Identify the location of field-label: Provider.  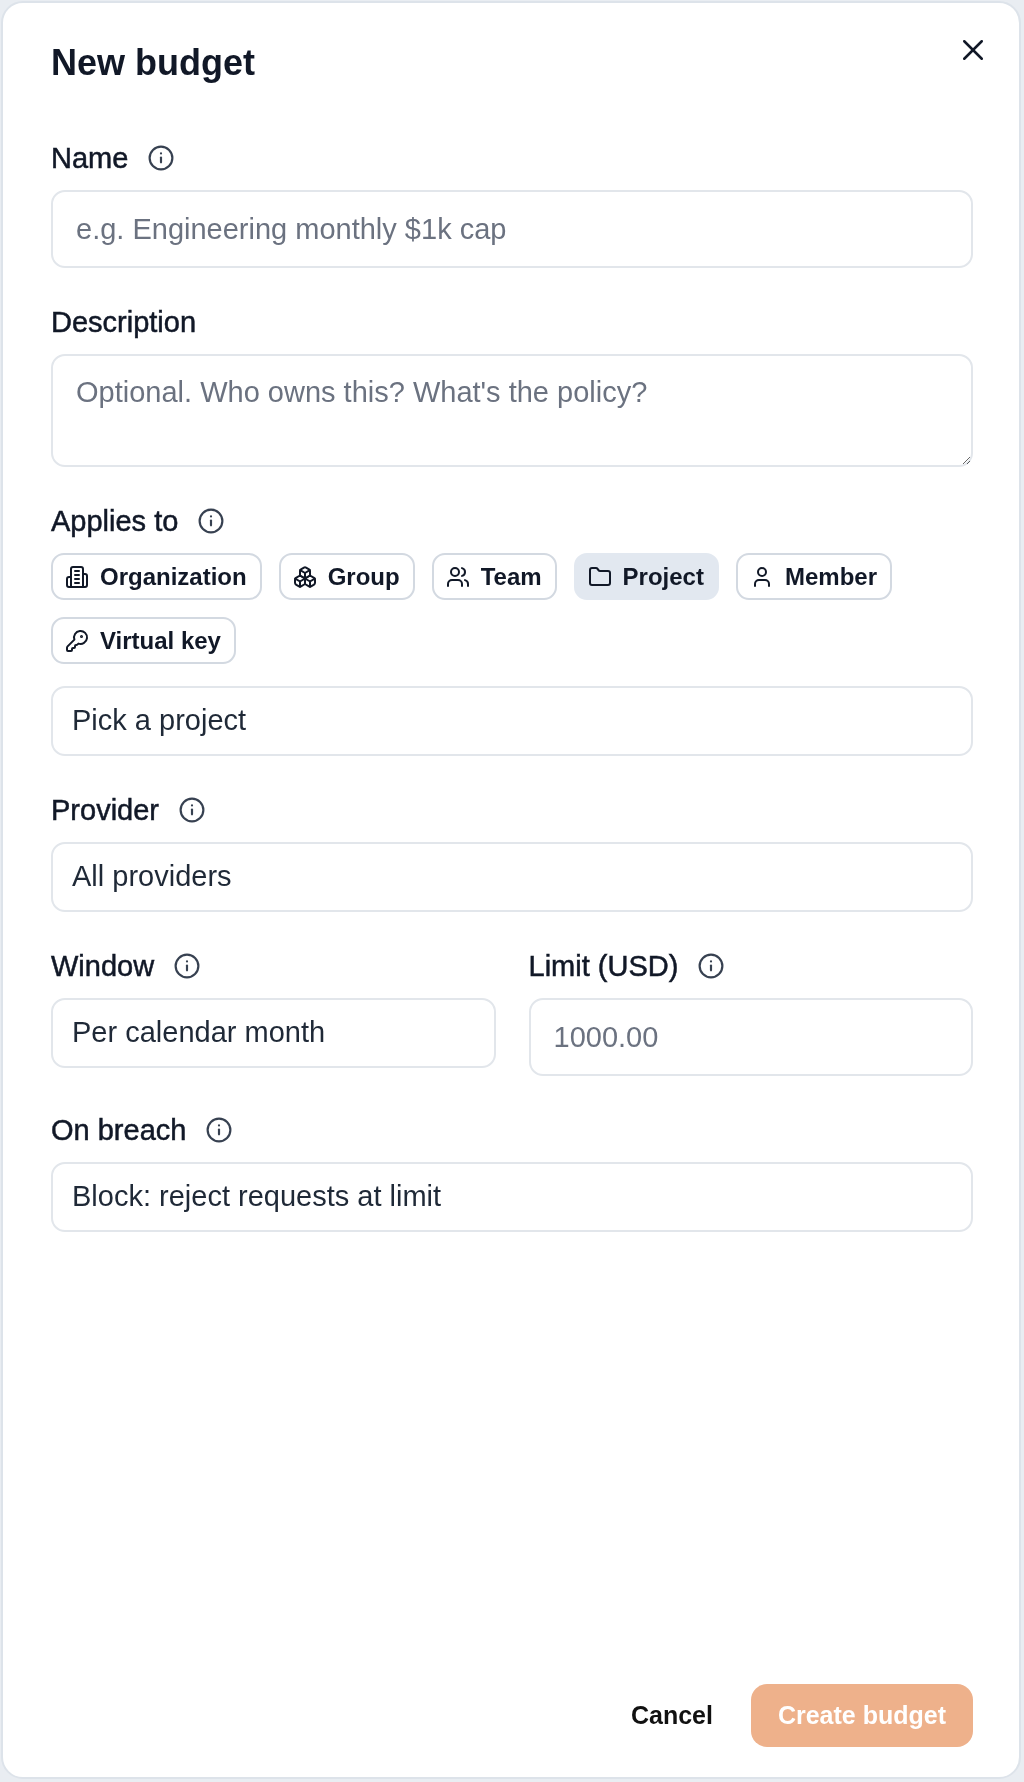
(105, 810).